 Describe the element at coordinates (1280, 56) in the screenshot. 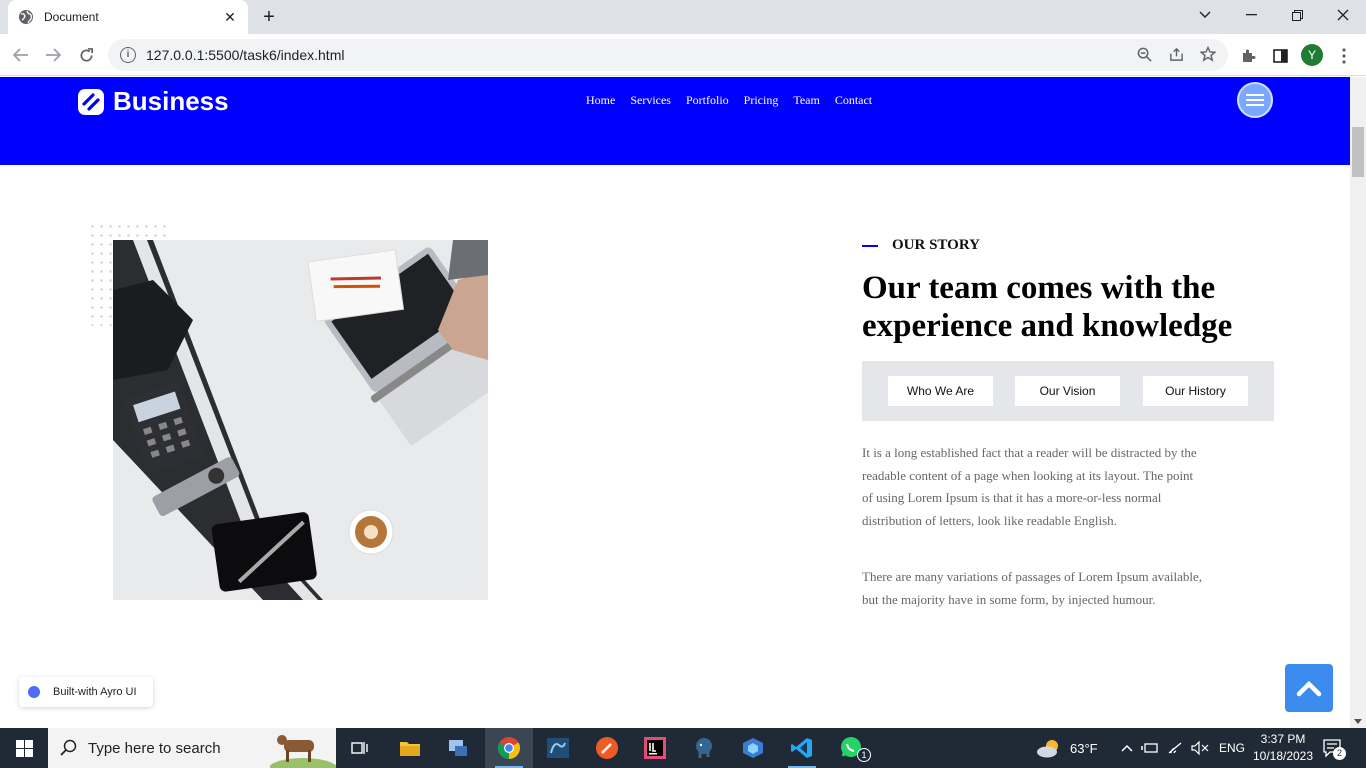

I see `side-panel-icon` at that location.